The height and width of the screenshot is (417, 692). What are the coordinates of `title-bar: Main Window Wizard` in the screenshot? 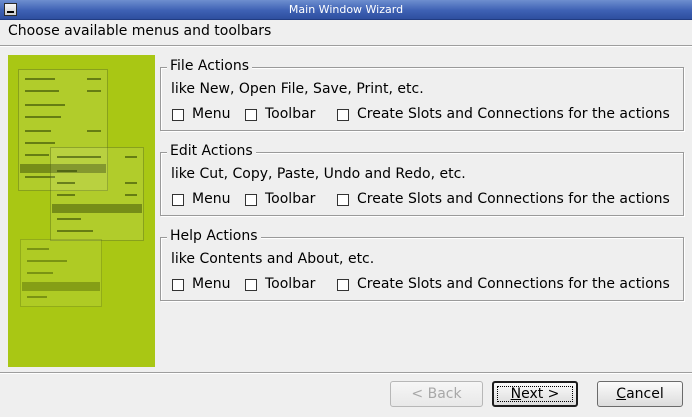 It's located at (346, 10).